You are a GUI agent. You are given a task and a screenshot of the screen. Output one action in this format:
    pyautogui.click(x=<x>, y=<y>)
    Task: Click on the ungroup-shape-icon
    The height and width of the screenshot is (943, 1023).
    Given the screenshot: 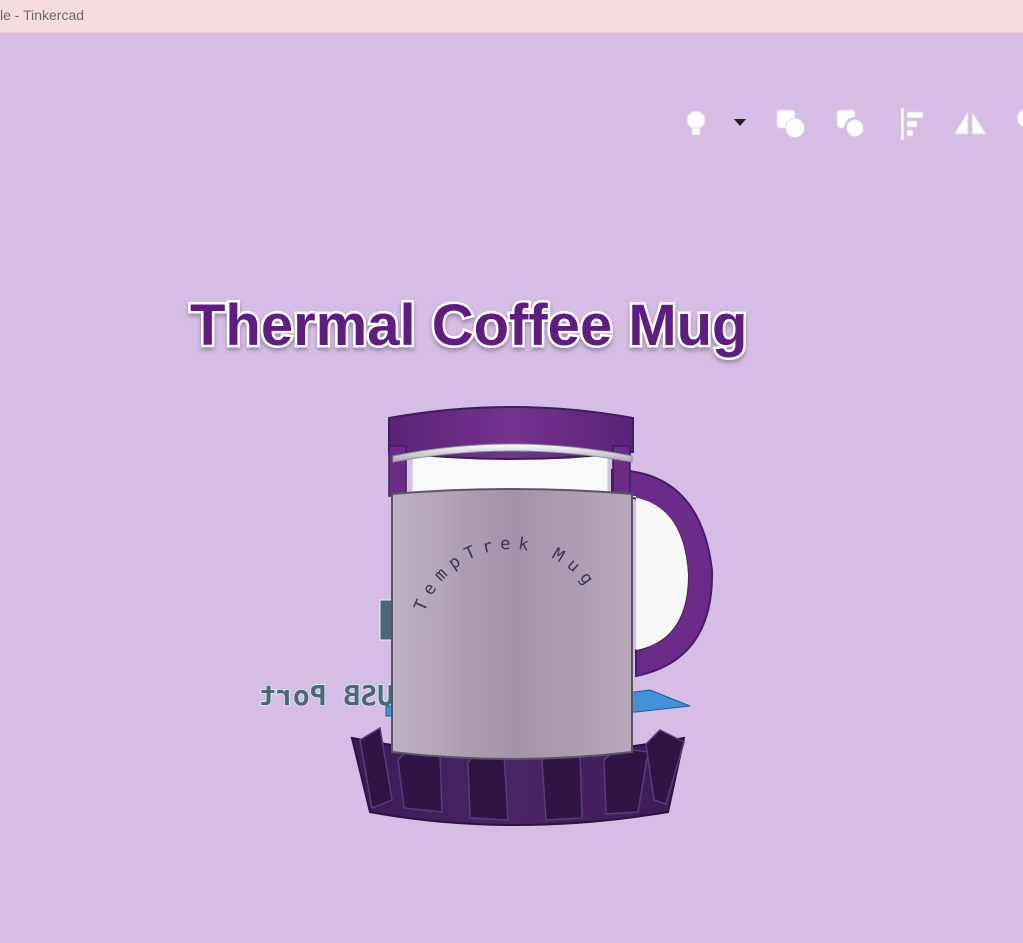 What is the action you would take?
    pyautogui.click(x=852, y=124)
    